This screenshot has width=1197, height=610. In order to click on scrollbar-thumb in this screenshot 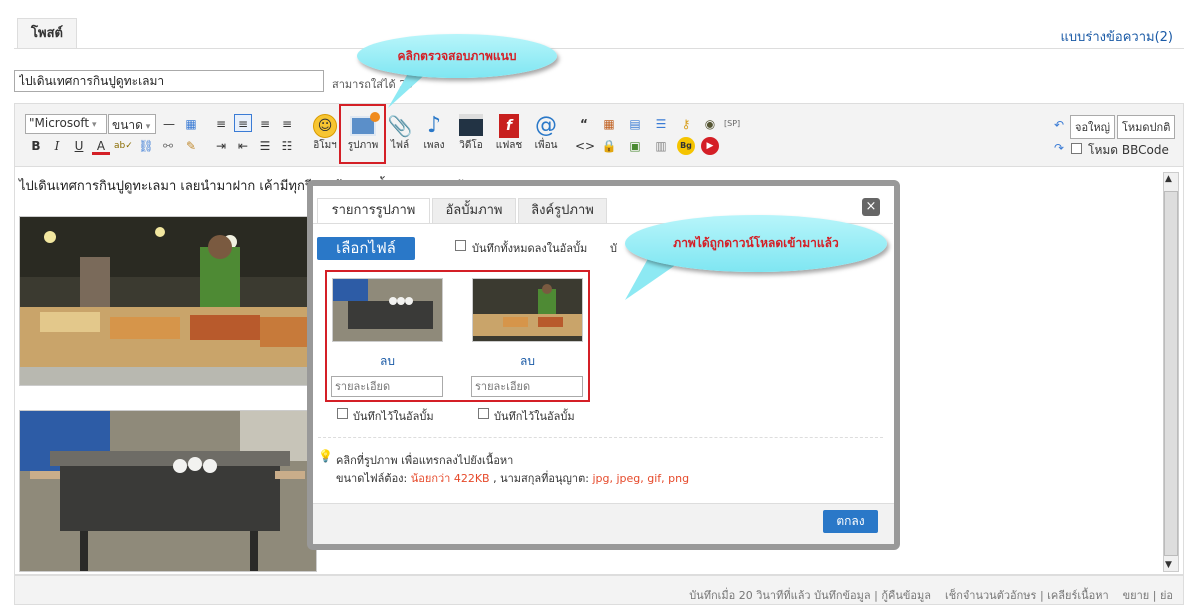, I will do `click(1171, 373)`.